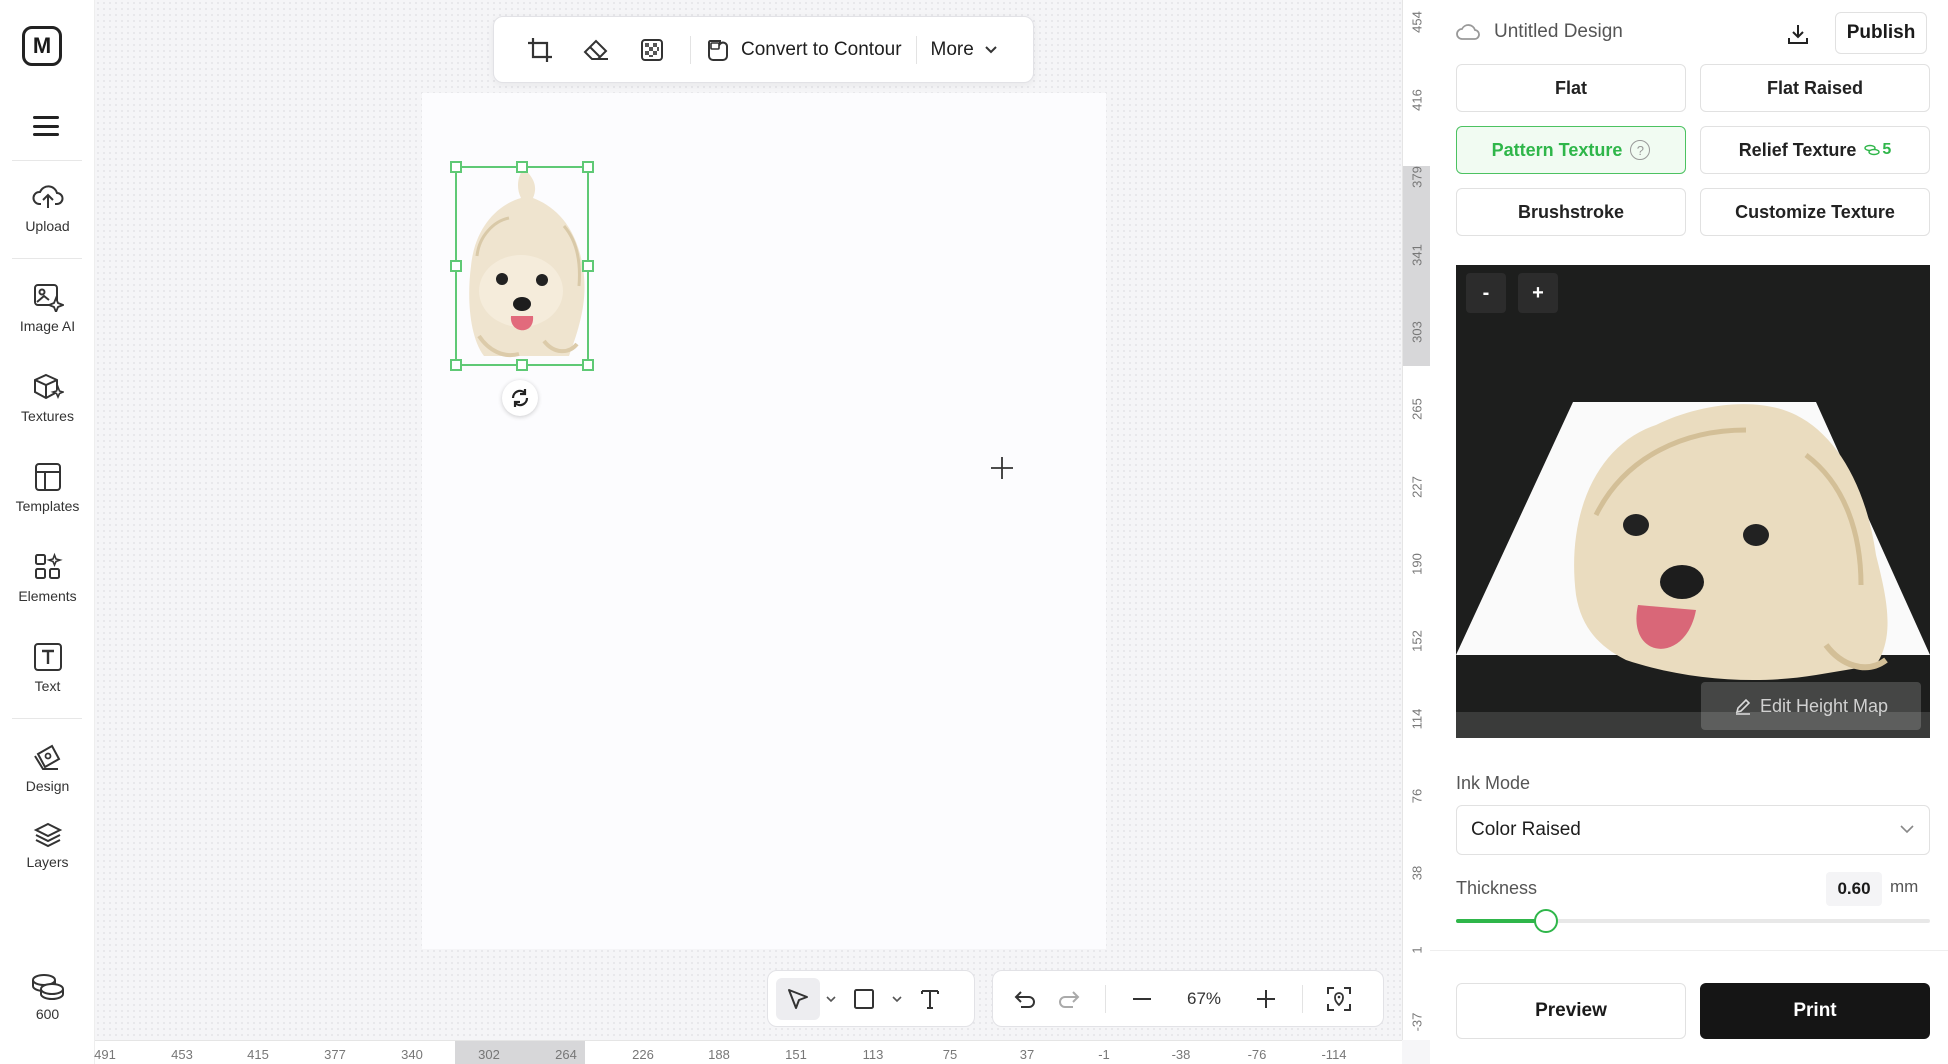 Image resolution: width=1948 pixels, height=1064 pixels. I want to click on sidebar-item-text: Text, so click(47, 668).